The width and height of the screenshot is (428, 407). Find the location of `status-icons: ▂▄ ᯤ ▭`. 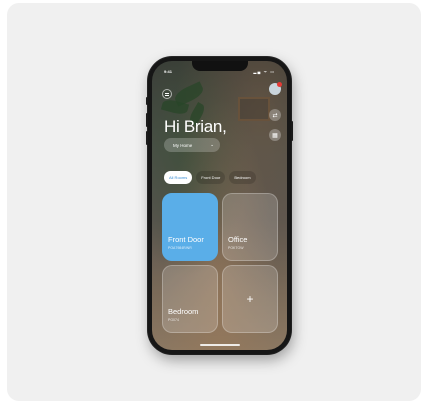

status-icons: ▂▄ ᯤ ▭ is located at coordinates (264, 71).